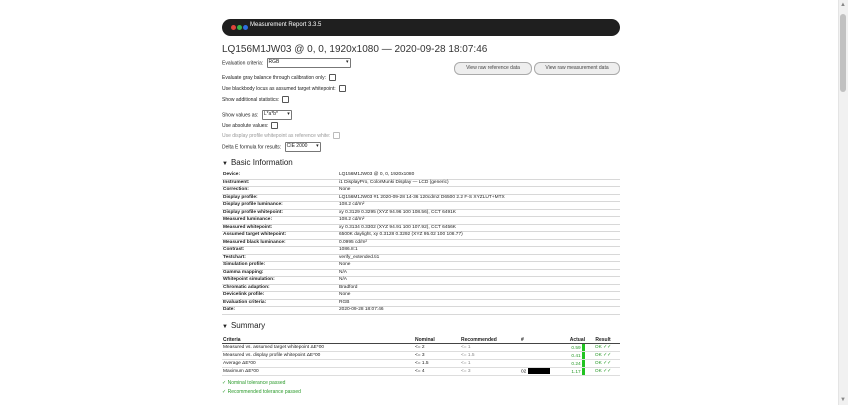 The width and height of the screenshot is (848, 405). I want to click on info-key: Measured whitepoint:, so click(280, 228).